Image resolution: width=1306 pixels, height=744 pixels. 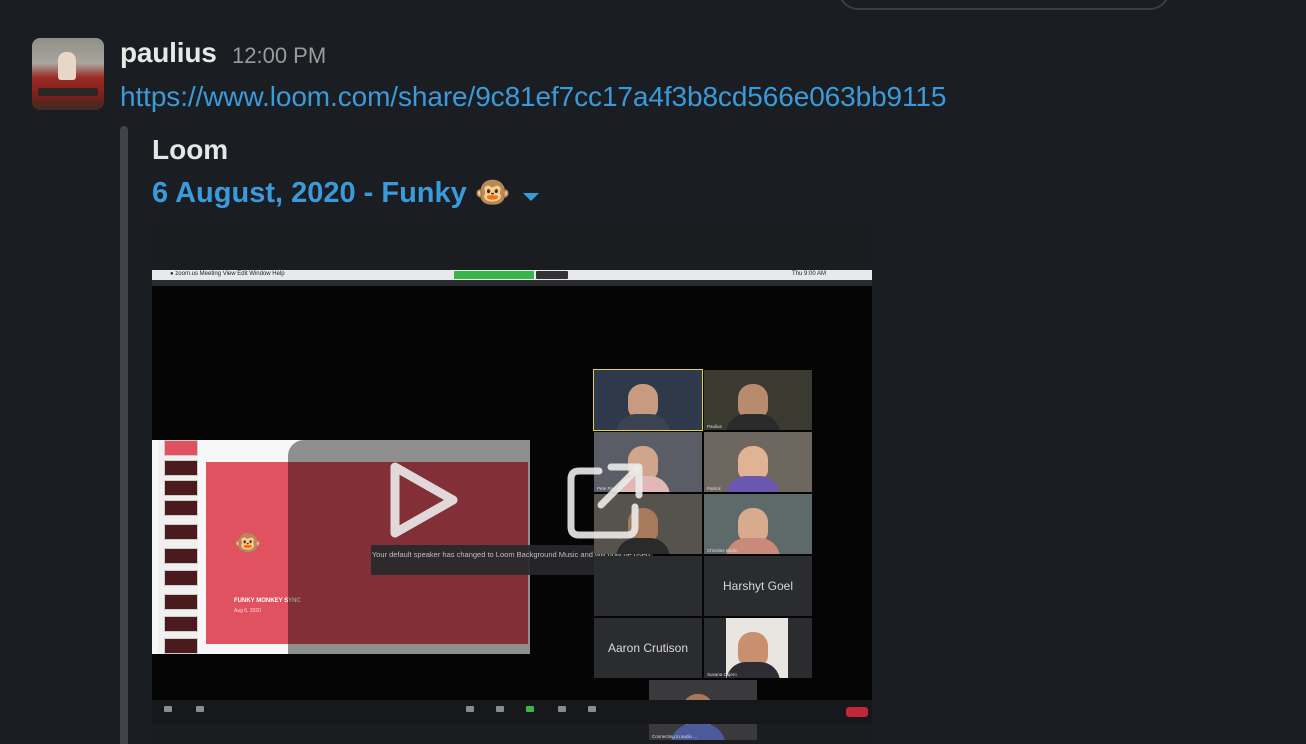 I want to click on participant-name-large: Harshyt Goel, so click(x=758, y=586).